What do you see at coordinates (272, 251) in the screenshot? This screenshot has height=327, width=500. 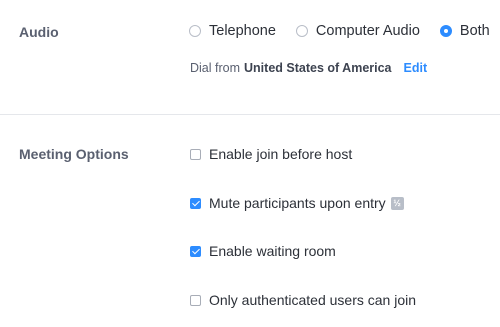 I see `waiting-room-label: Enable waiting room` at bounding box center [272, 251].